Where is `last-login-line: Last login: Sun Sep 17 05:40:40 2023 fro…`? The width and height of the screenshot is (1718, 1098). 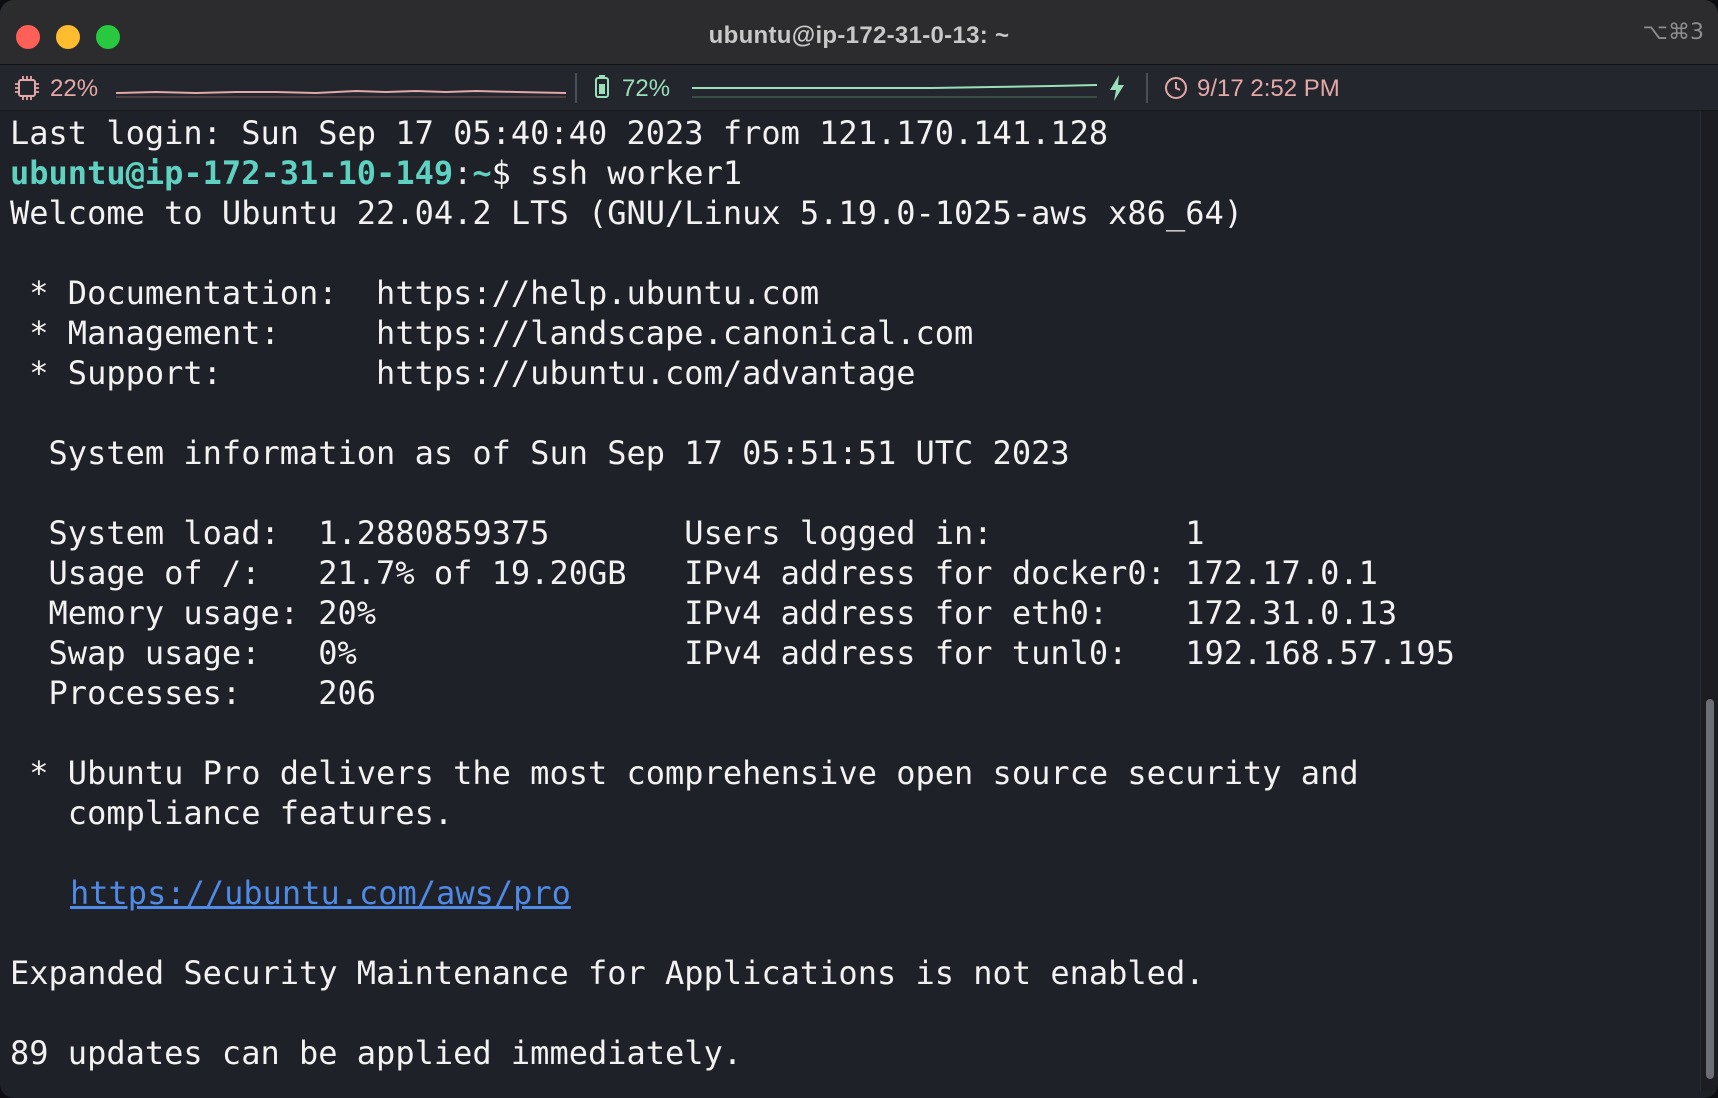 last-login-line: Last login: Sun Sep 17 05:40:40 2023 fro… is located at coordinates (559, 133).